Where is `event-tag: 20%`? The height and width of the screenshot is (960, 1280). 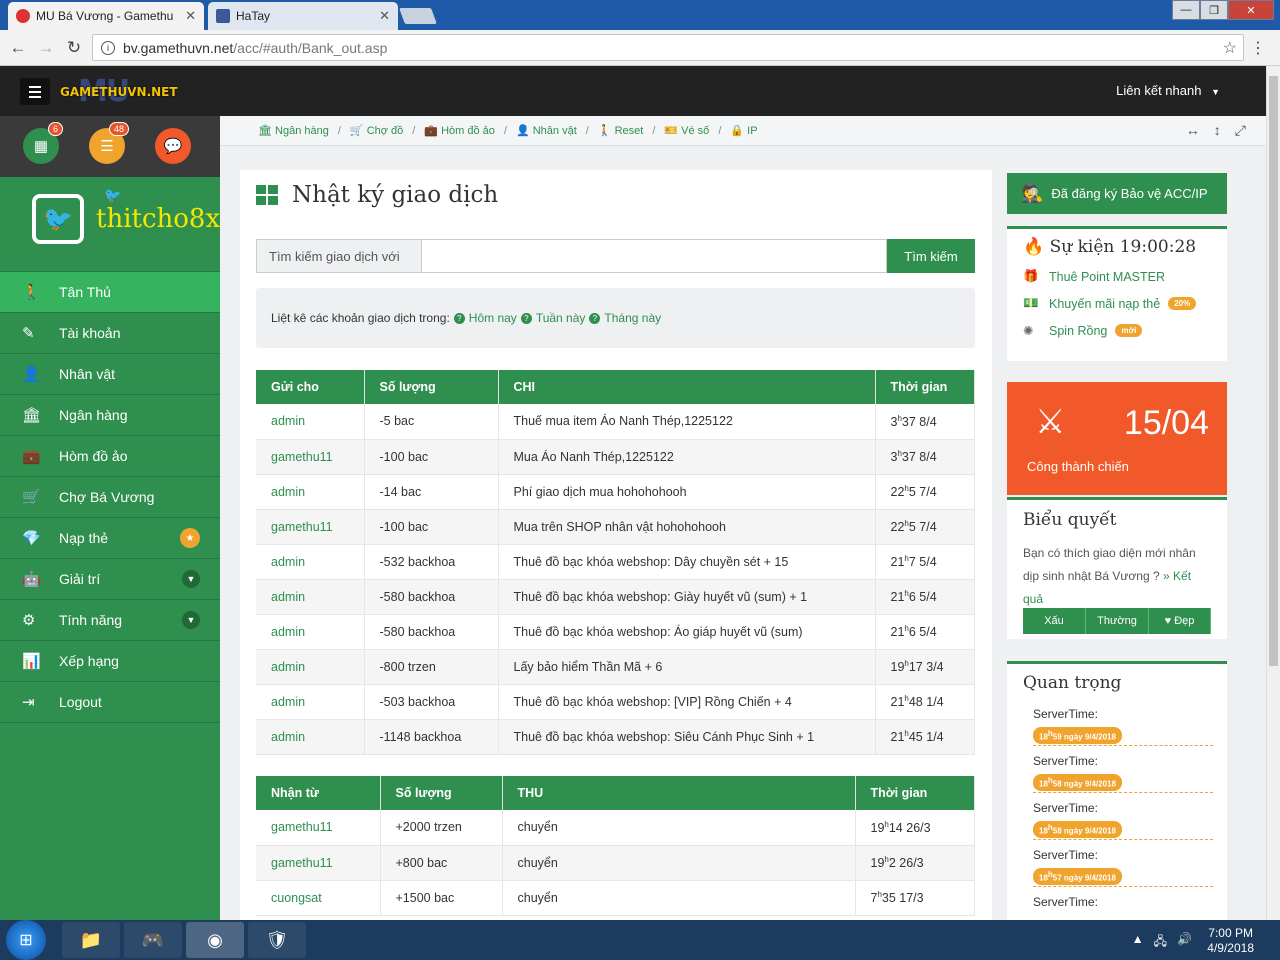
event-tag: 20% is located at coordinates (1182, 303).